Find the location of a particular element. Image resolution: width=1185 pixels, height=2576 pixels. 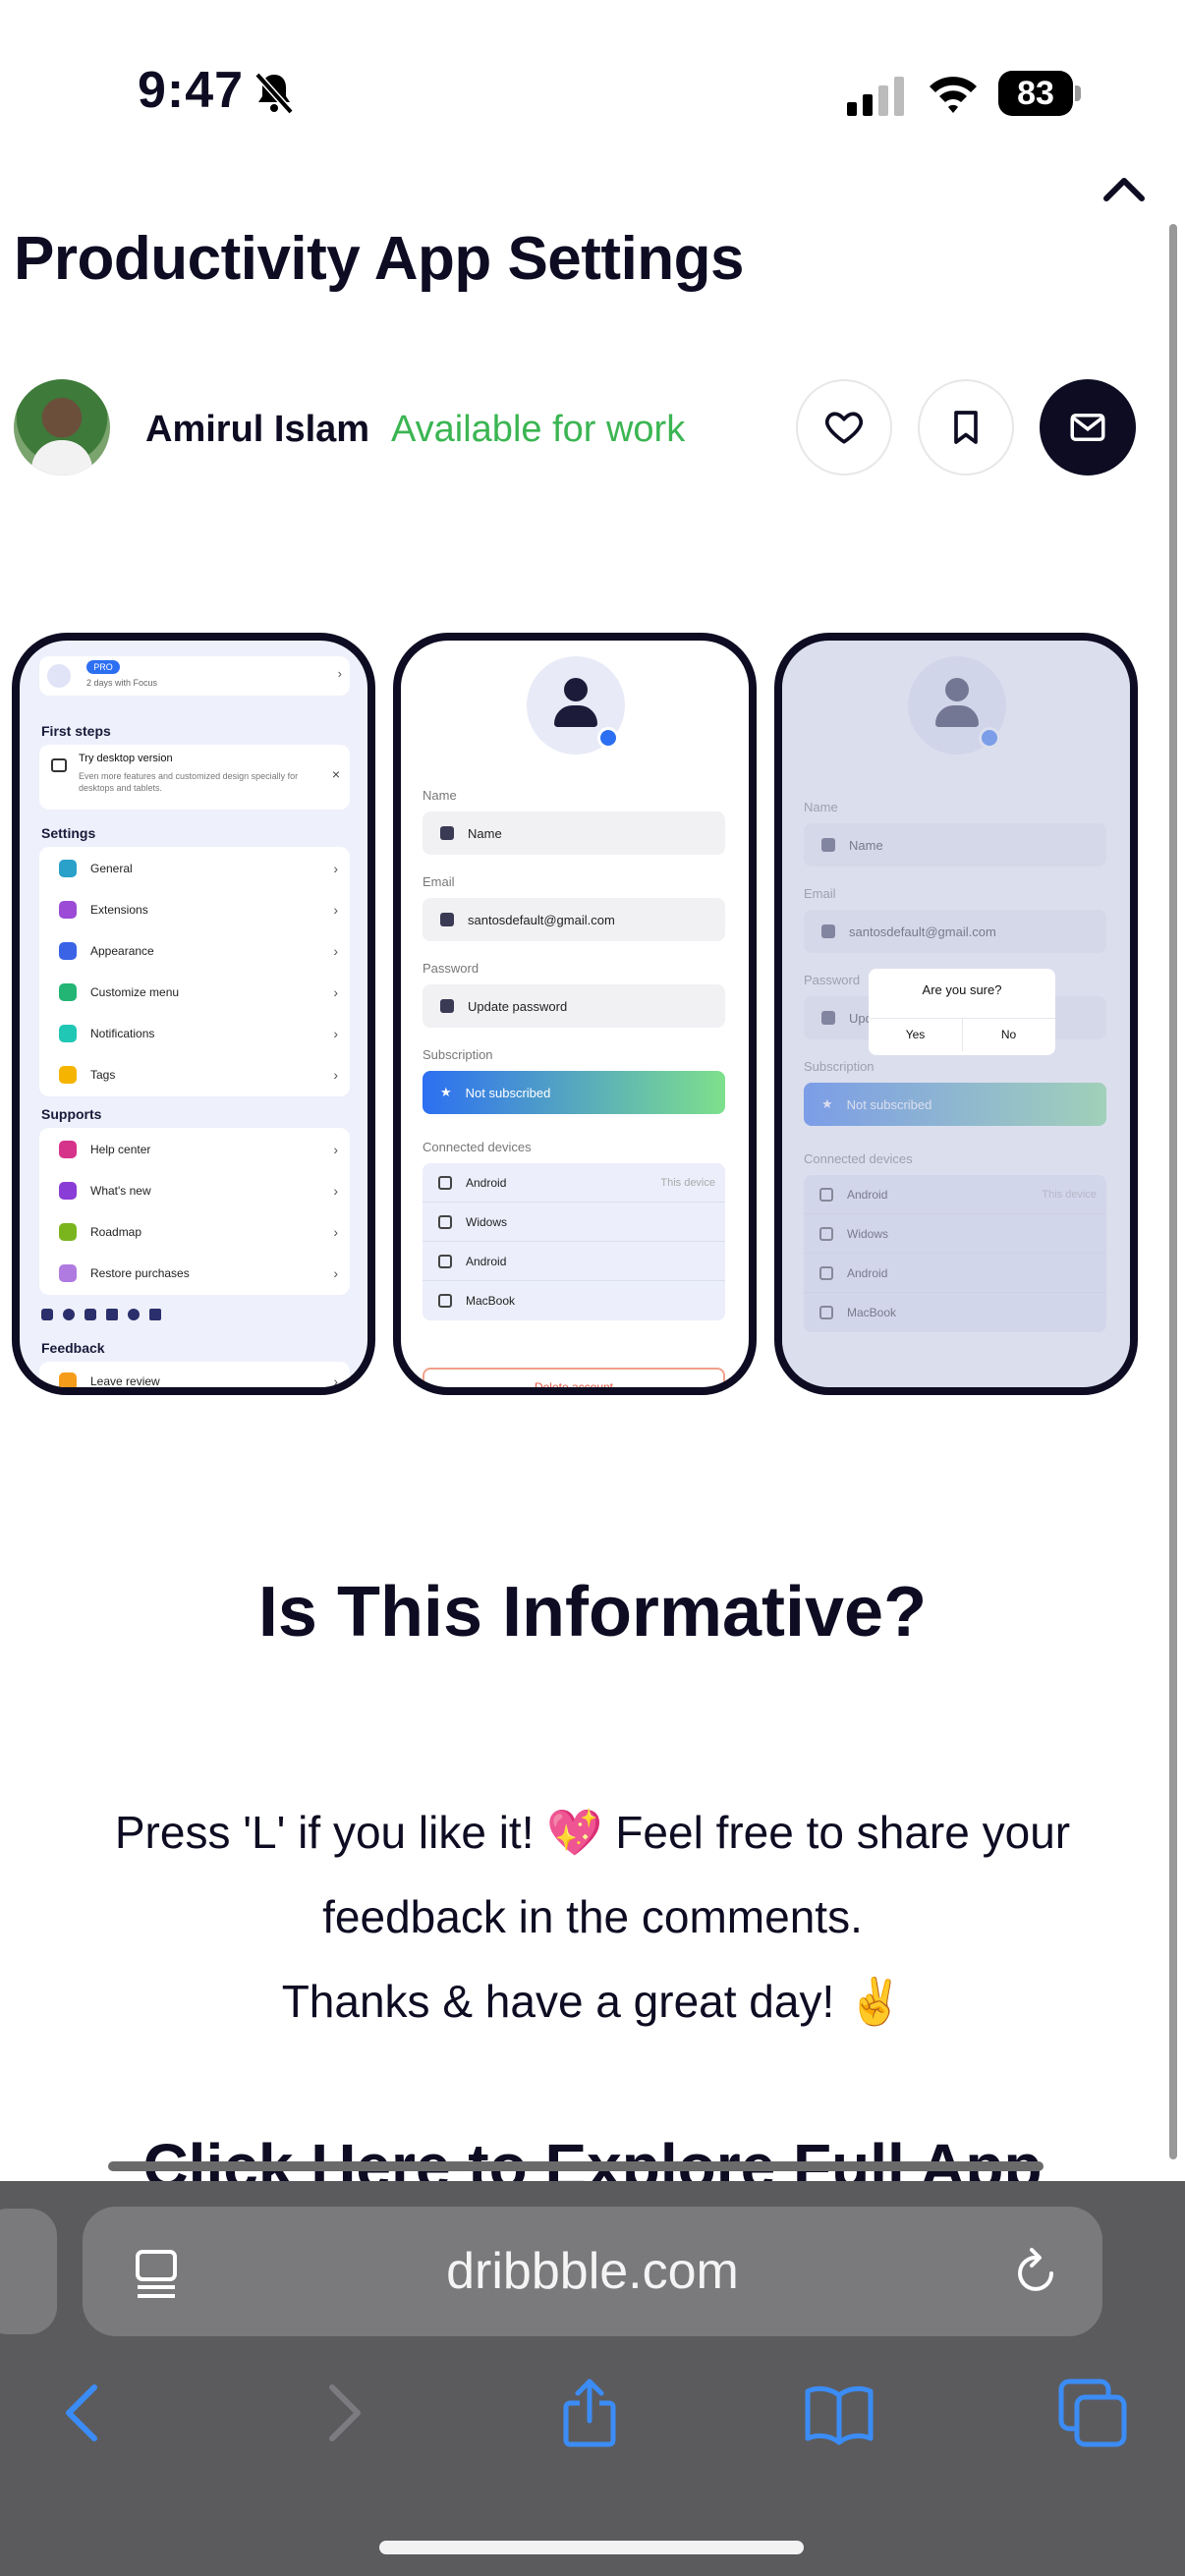

availability-status: Available for work is located at coordinates (538, 430).